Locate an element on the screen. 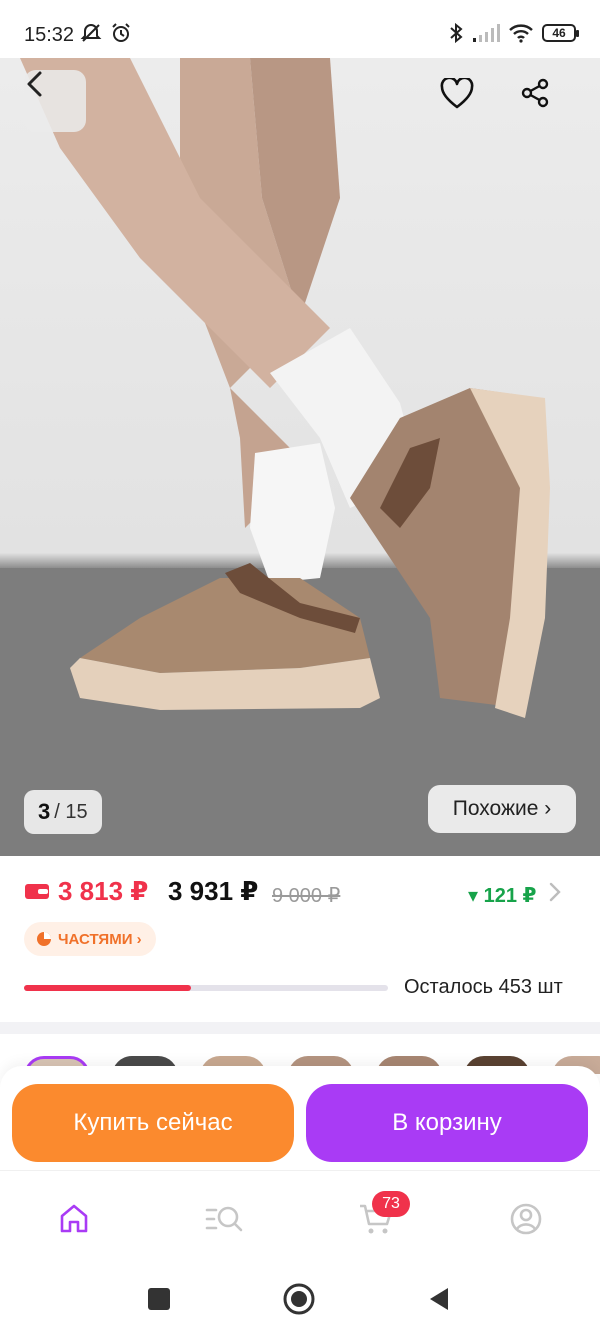 The image size is (600, 1332). profile-icon is located at coordinates (526, 1219).